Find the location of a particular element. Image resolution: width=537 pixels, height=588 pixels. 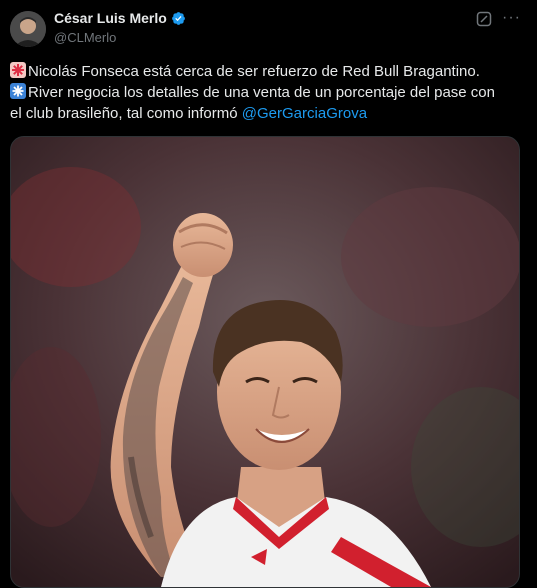

author-name-row: César Luis Merlo is located at coordinates (120, 18).